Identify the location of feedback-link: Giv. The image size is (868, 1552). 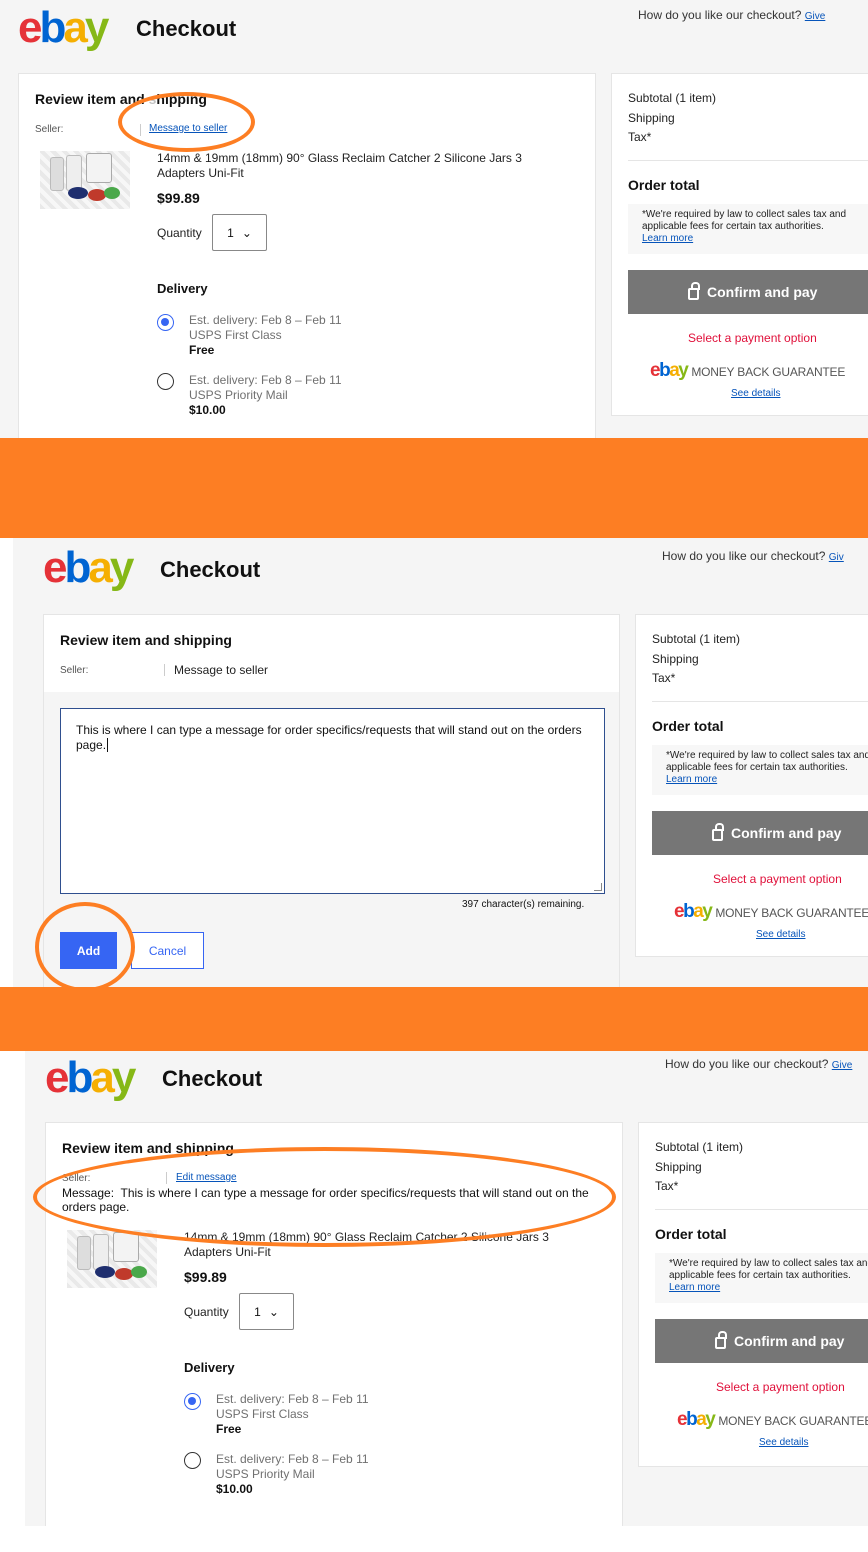
(836, 557).